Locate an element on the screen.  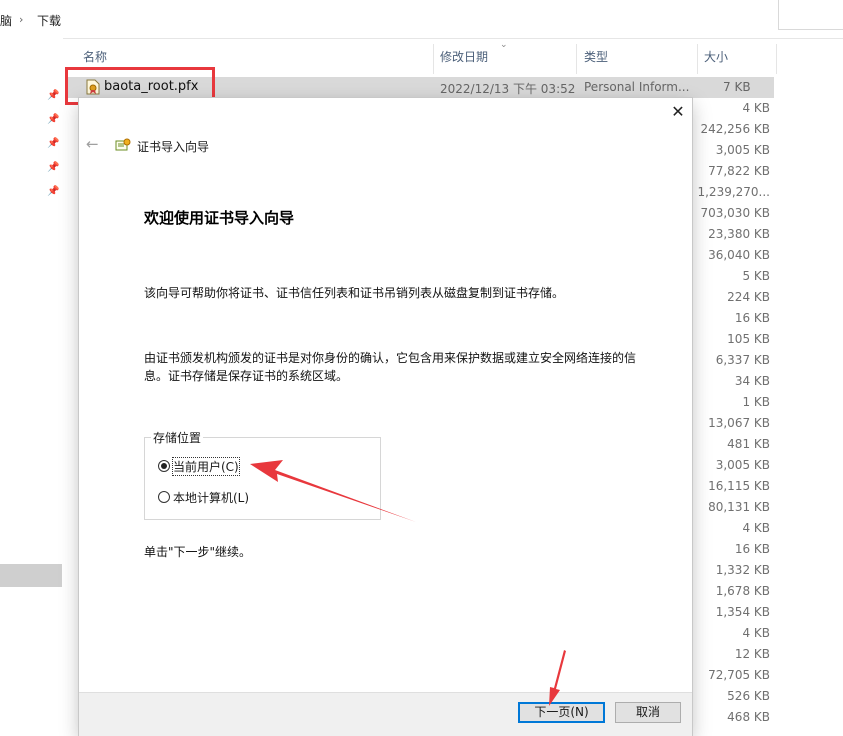
navigation-selected-item is located at coordinates (31, 575).